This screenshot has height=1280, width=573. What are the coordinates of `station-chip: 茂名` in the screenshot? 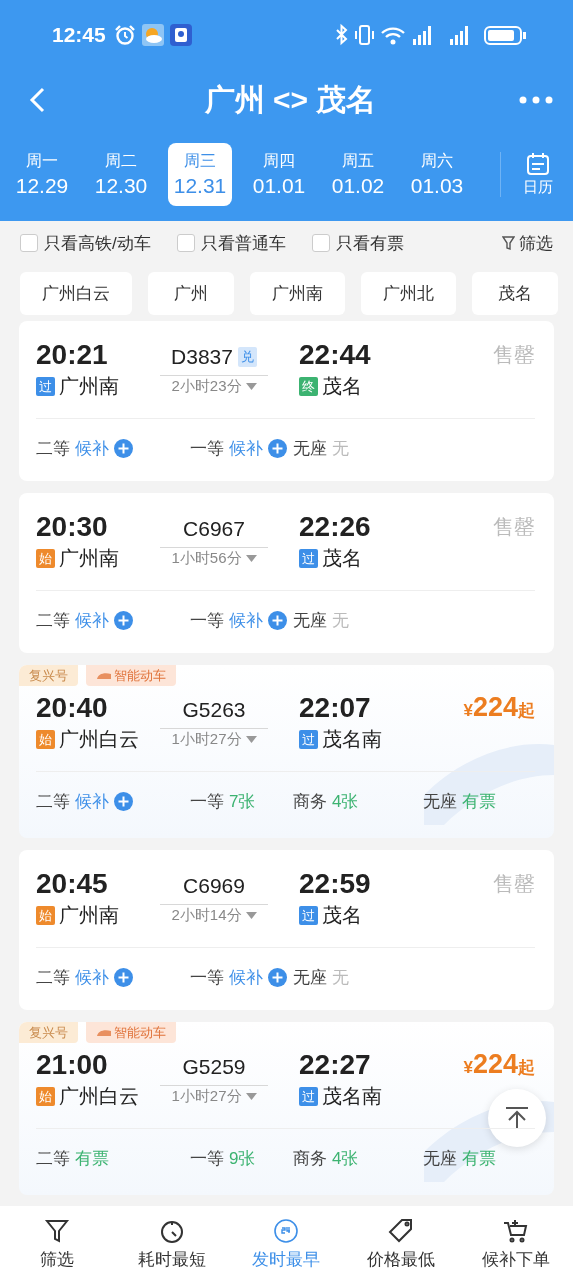 It's located at (515, 293).